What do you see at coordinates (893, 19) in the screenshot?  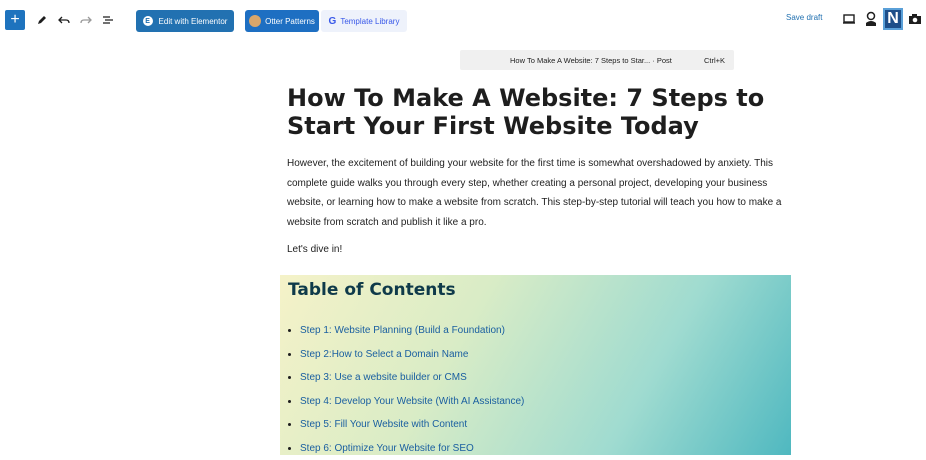 I see `neuron-plugin-icon: N` at bounding box center [893, 19].